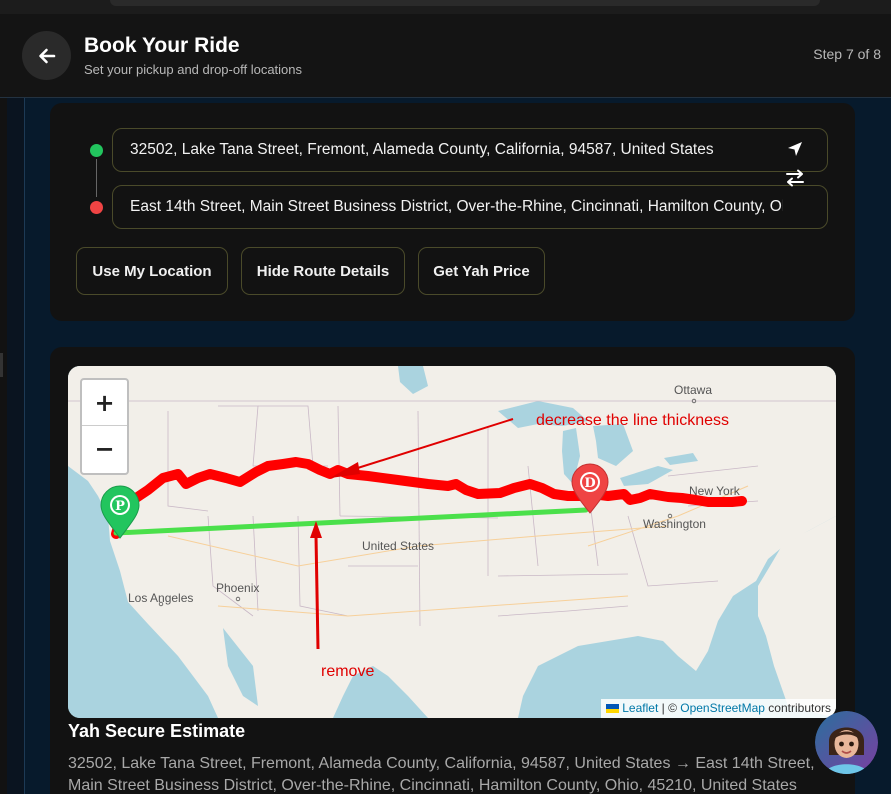 The image size is (891, 794). Describe the element at coordinates (104, 403) in the screenshot. I see `zoom-in-button: +` at that location.